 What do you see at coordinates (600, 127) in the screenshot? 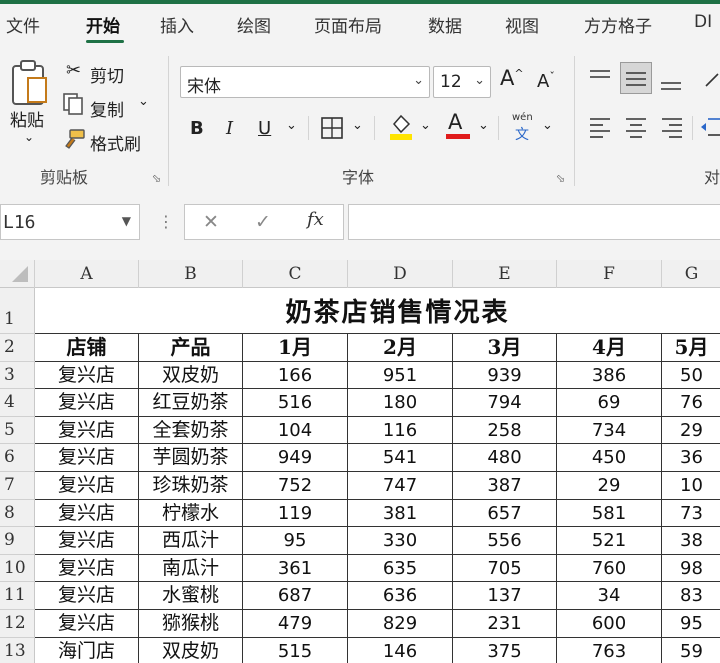
I see `align-left-icon` at bounding box center [600, 127].